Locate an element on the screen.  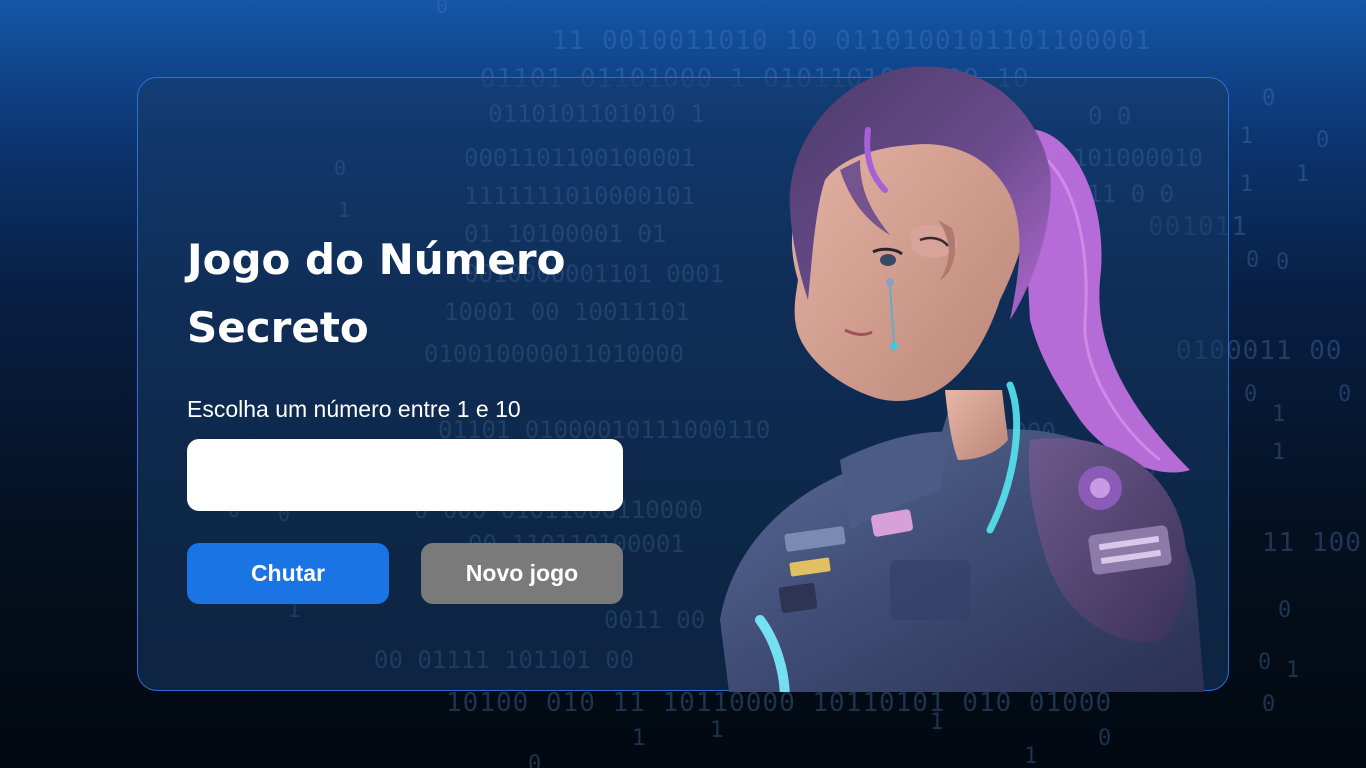
button-group: Chutar Novo jogo is located at coordinates (405, 573).